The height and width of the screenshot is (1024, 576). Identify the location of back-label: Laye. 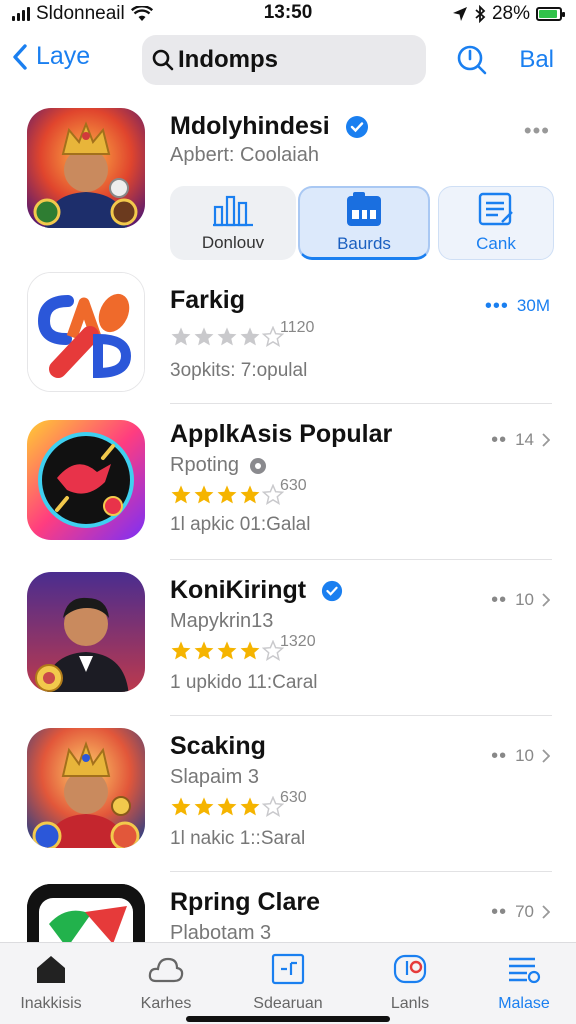
(63, 56).